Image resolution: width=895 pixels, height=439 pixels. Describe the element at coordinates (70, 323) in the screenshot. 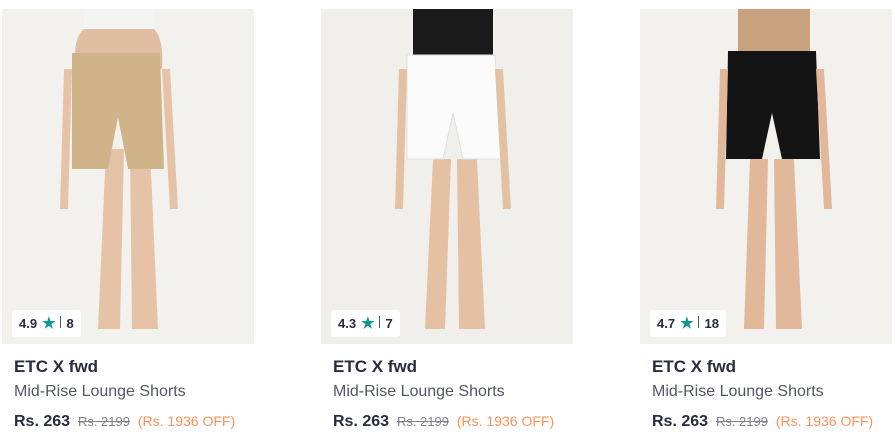

I see `review-count: 8` at that location.